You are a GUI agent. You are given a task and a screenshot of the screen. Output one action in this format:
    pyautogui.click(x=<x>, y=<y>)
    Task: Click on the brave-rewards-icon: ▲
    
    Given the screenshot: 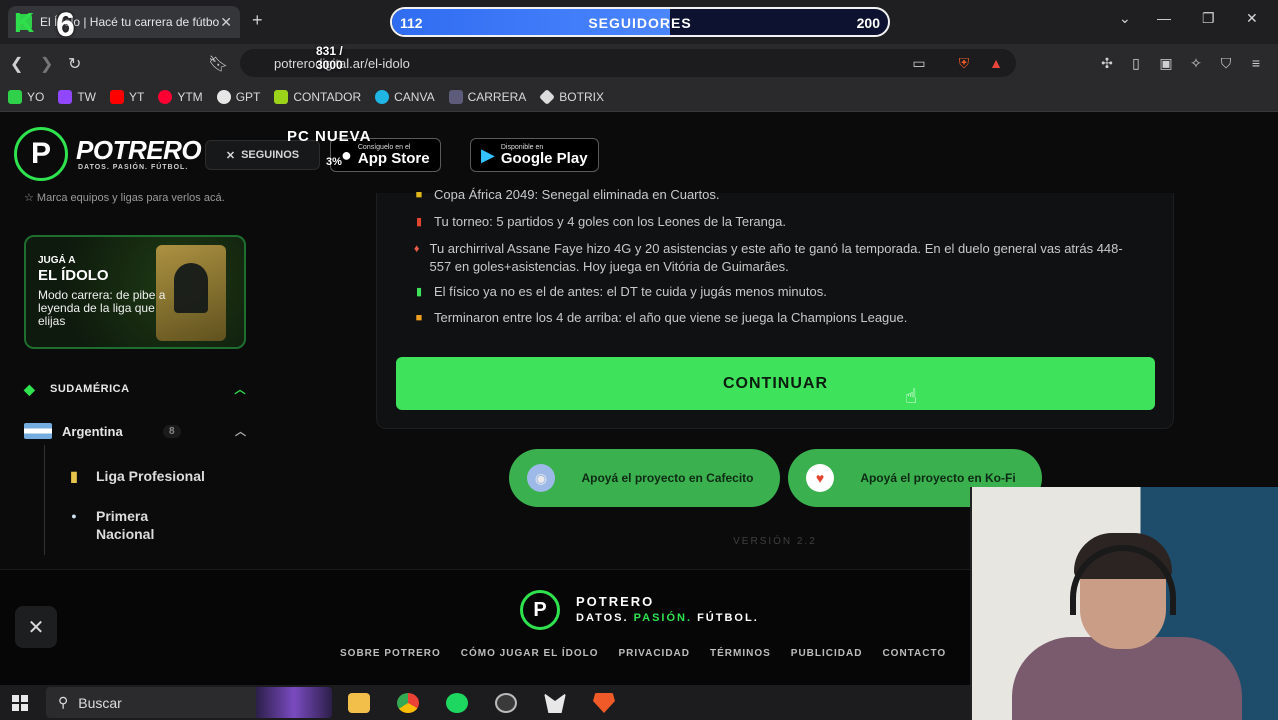 What is the action you would take?
    pyautogui.click(x=996, y=63)
    